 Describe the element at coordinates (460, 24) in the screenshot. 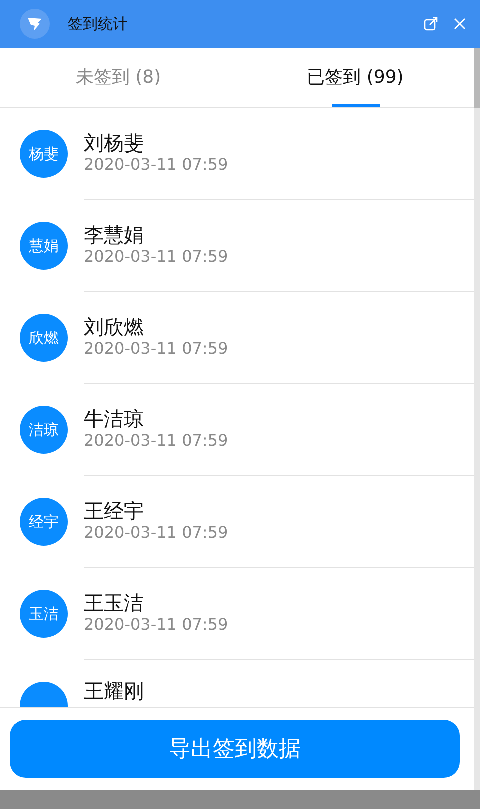

I see `close-icon` at that location.